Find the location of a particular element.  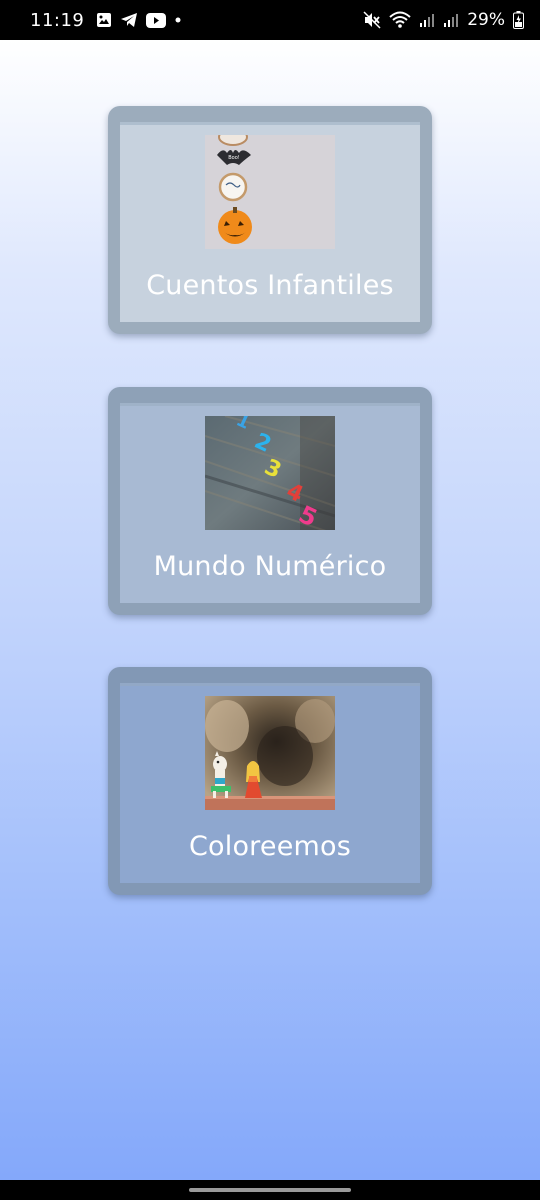

dot-icon is located at coordinates (178, 20).